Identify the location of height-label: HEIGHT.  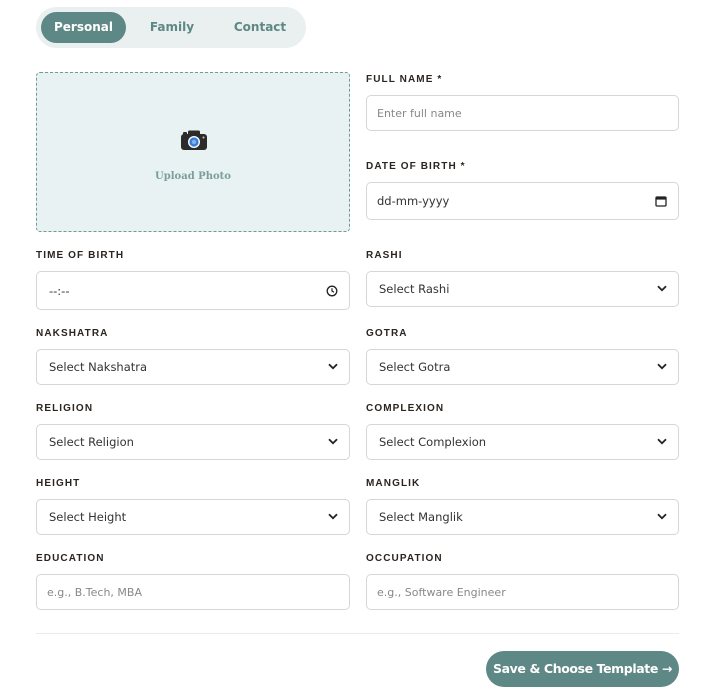
(58, 483).